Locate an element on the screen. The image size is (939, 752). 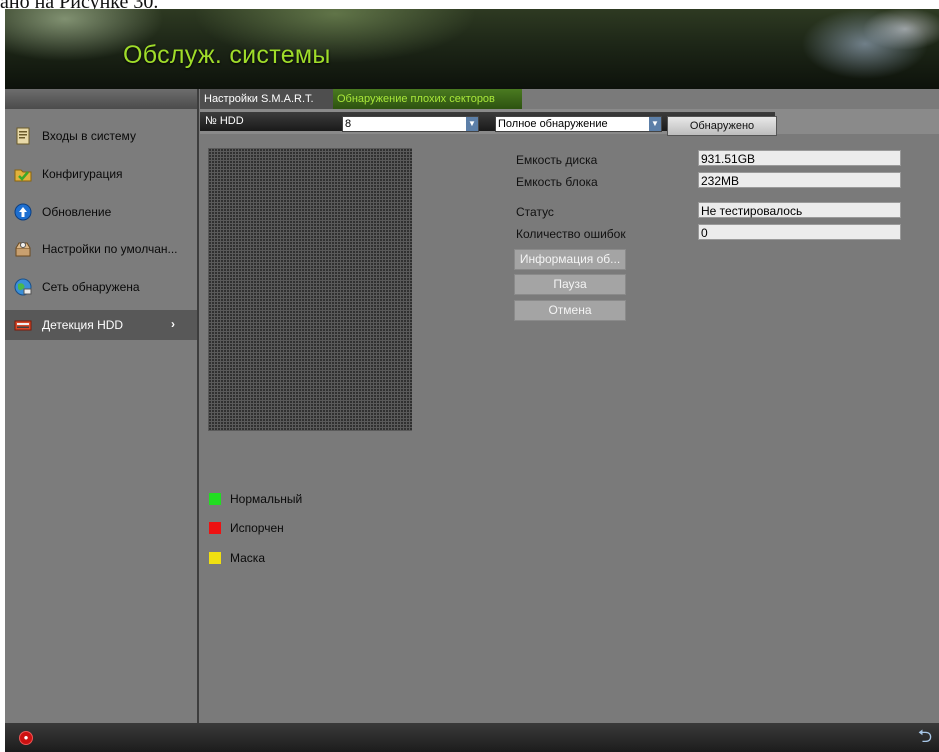
detect-button: Обнаружено is located at coordinates (722, 126).